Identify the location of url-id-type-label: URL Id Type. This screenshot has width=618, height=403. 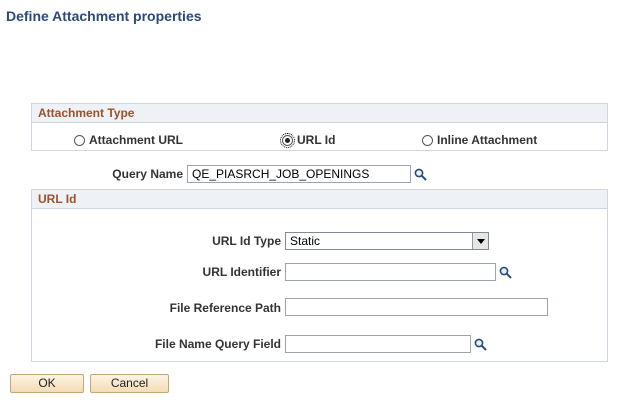
(246, 241).